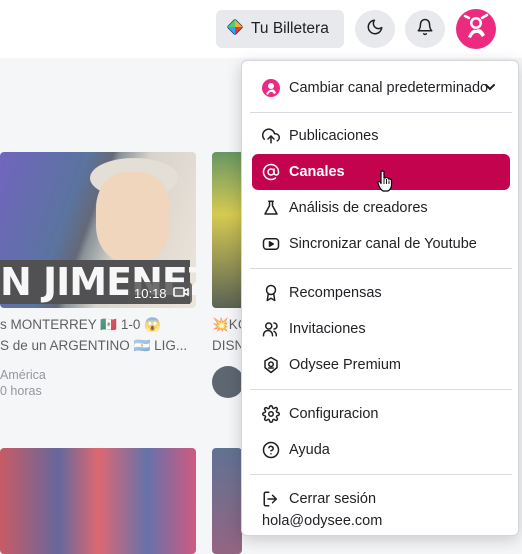  I want to click on menu-item-sync-youtube: Sincronizar canal de Youtube, so click(381, 244).